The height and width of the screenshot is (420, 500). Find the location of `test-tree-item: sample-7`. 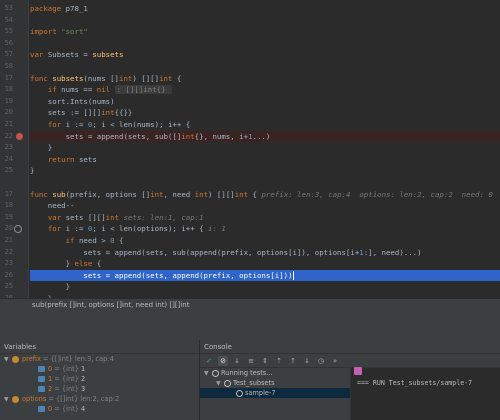

test-tree-item: sample-7 is located at coordinates (275, 393).